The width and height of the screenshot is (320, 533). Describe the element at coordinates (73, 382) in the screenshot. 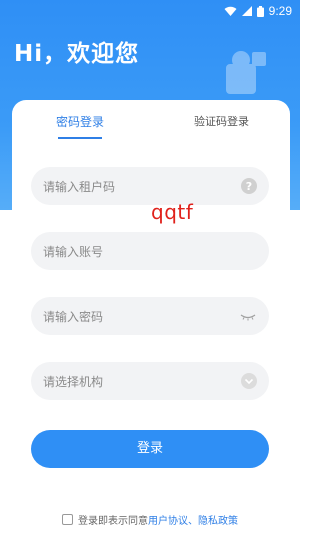

I see `organization-placeholder: 请选择机构` at that location.